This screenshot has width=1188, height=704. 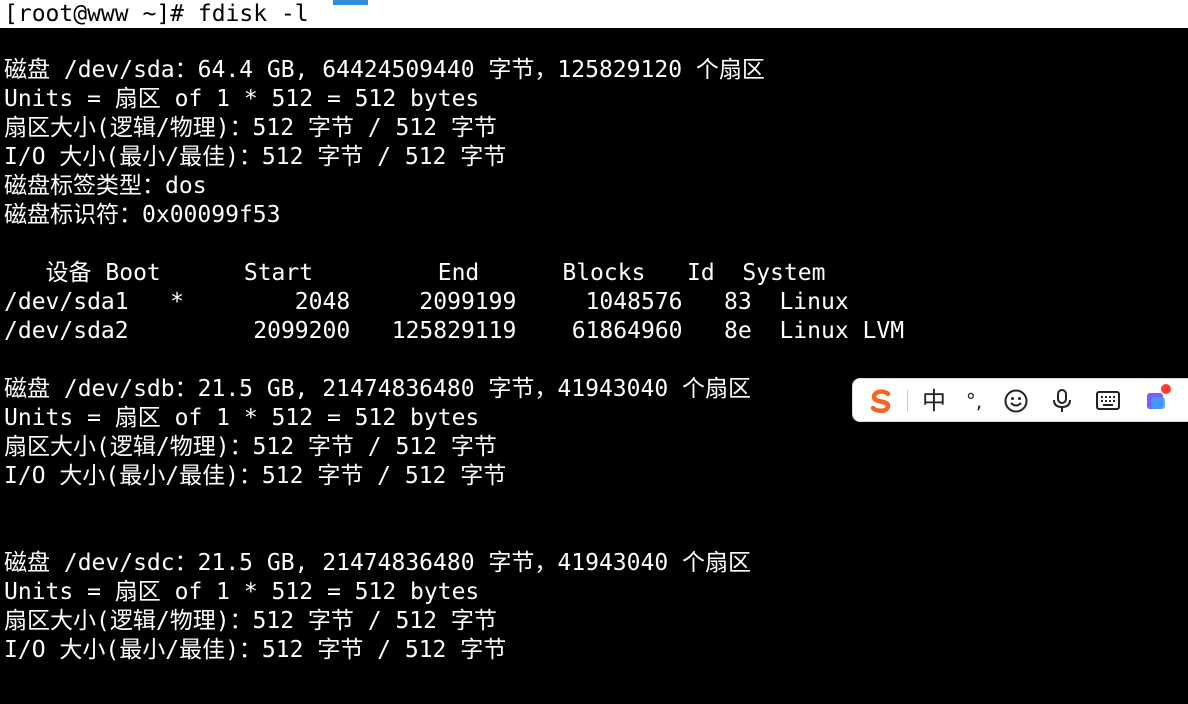 What do you see at coordinates (934, 401) in the screenshot?
I see `chinese-mode-toggle: 中` at bounding box center [934, 401].